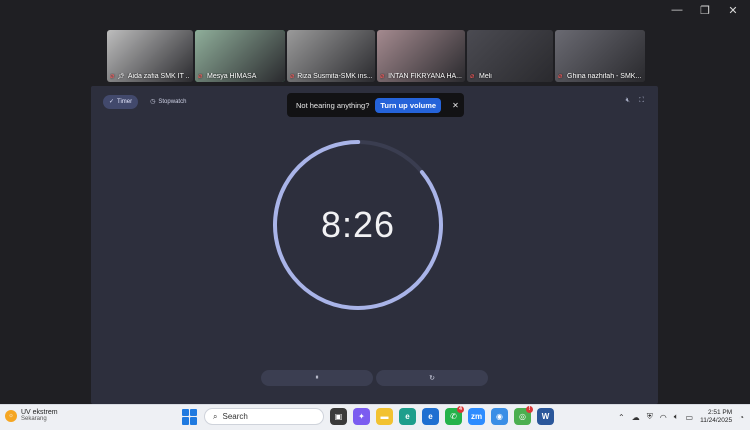 The image size is (750, 430). Describe the element at coordinates (125, 102) in the screenshot. I see `tab-timer-label: Timer` at that location.